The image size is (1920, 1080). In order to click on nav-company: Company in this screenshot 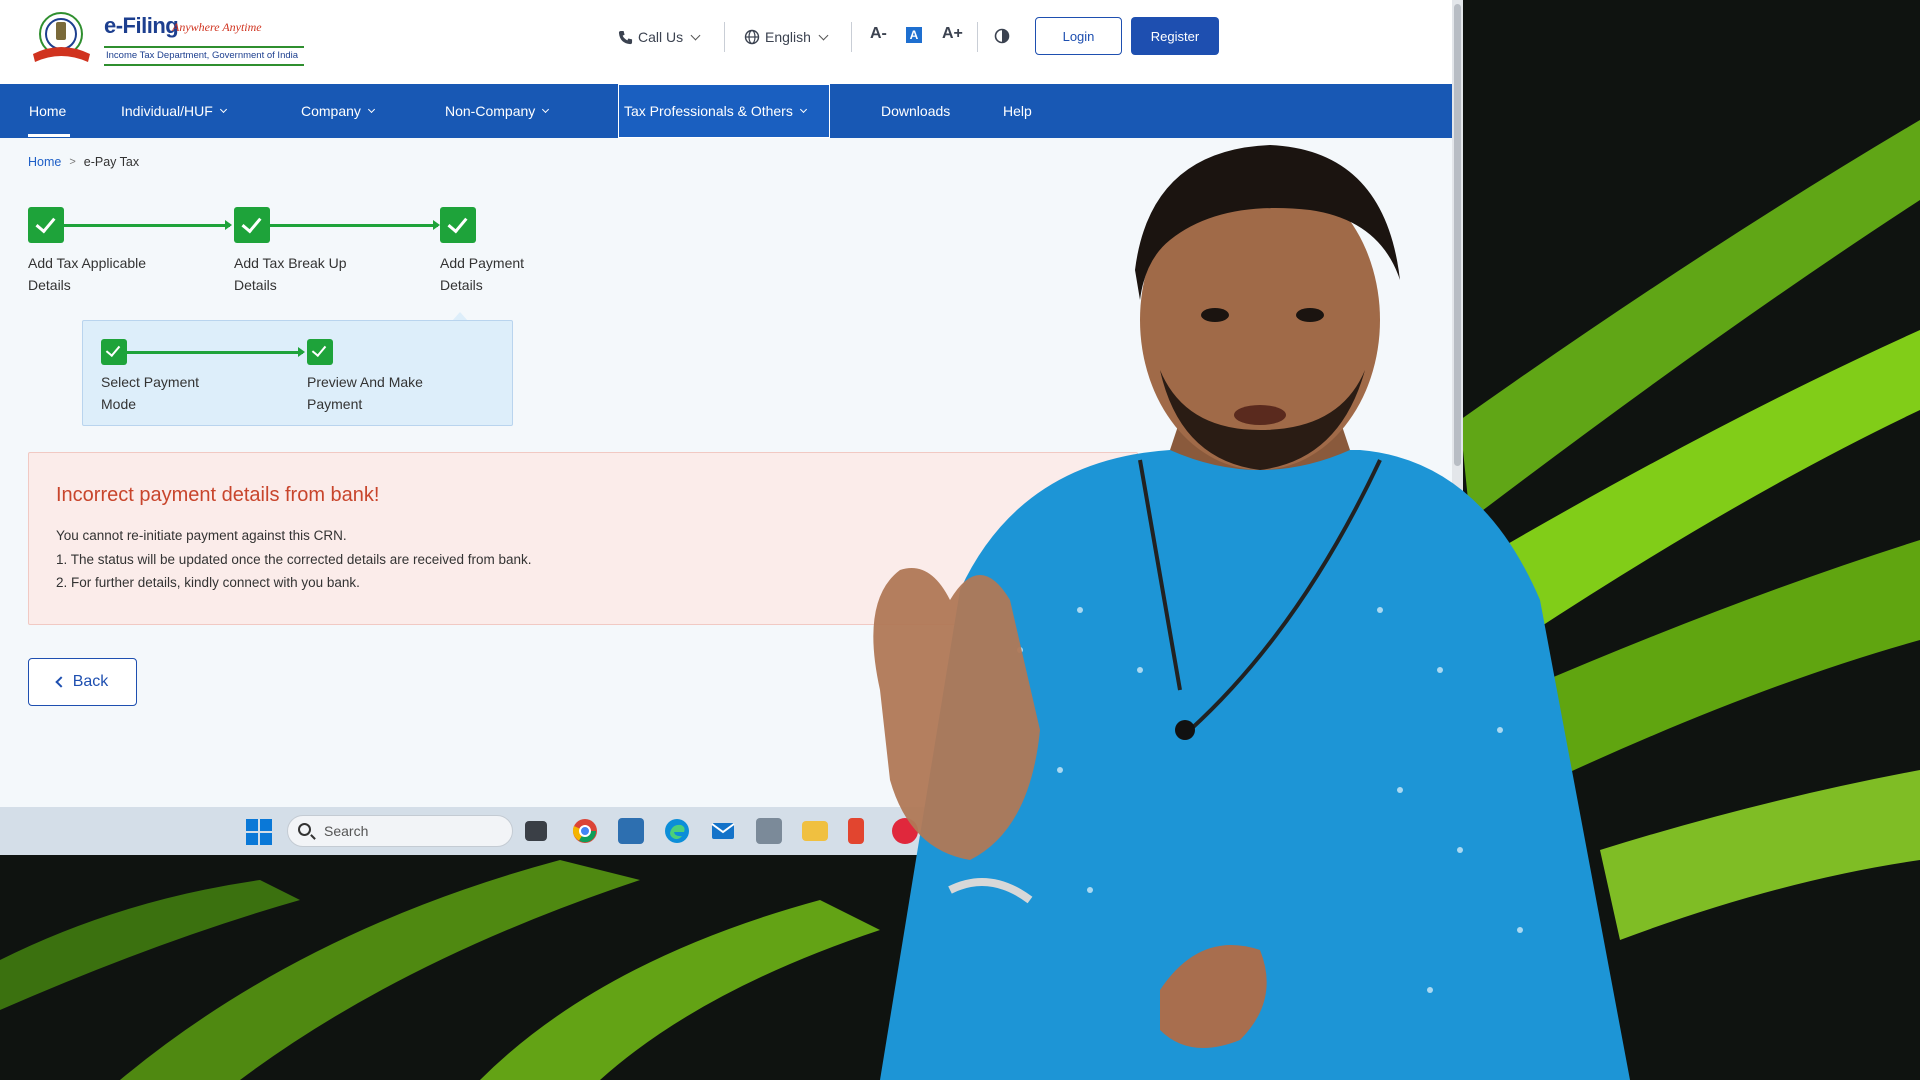, I will do `click(338, 111)`.